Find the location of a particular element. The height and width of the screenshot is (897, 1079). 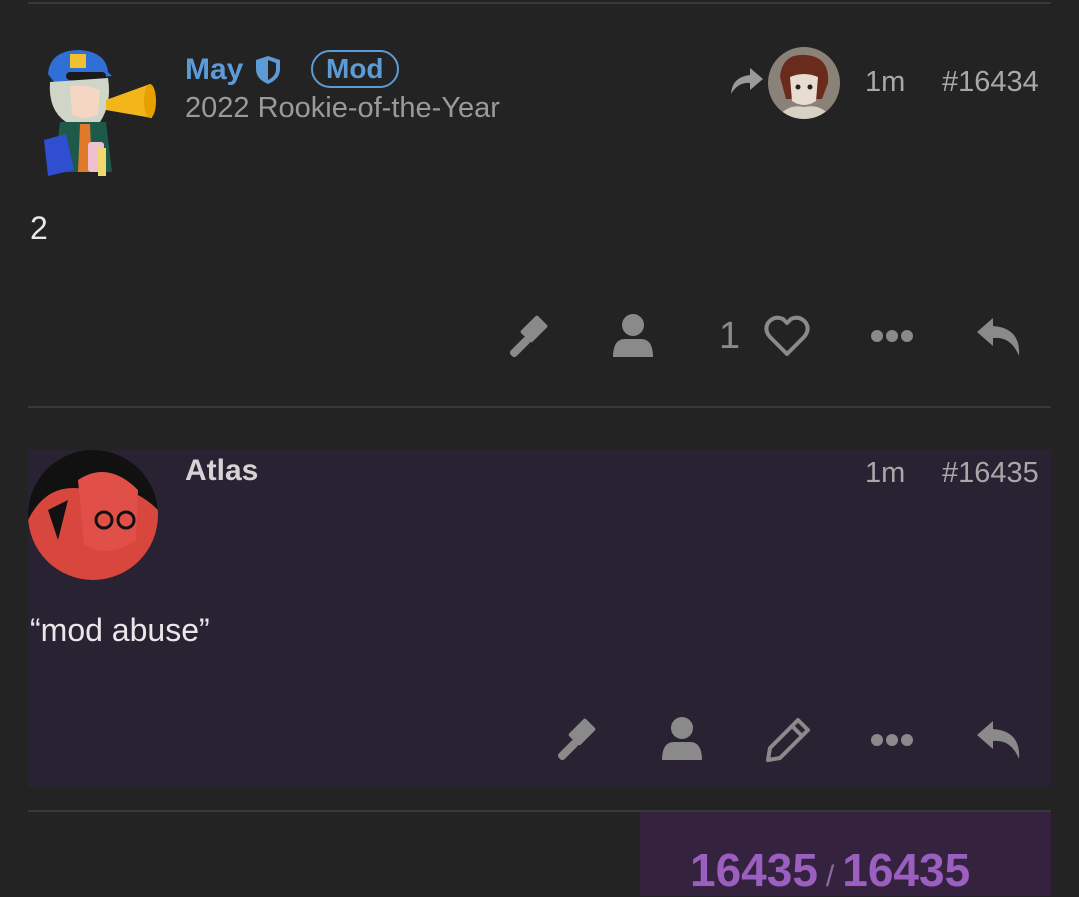

share-icon is located at coordinates (746, 82).